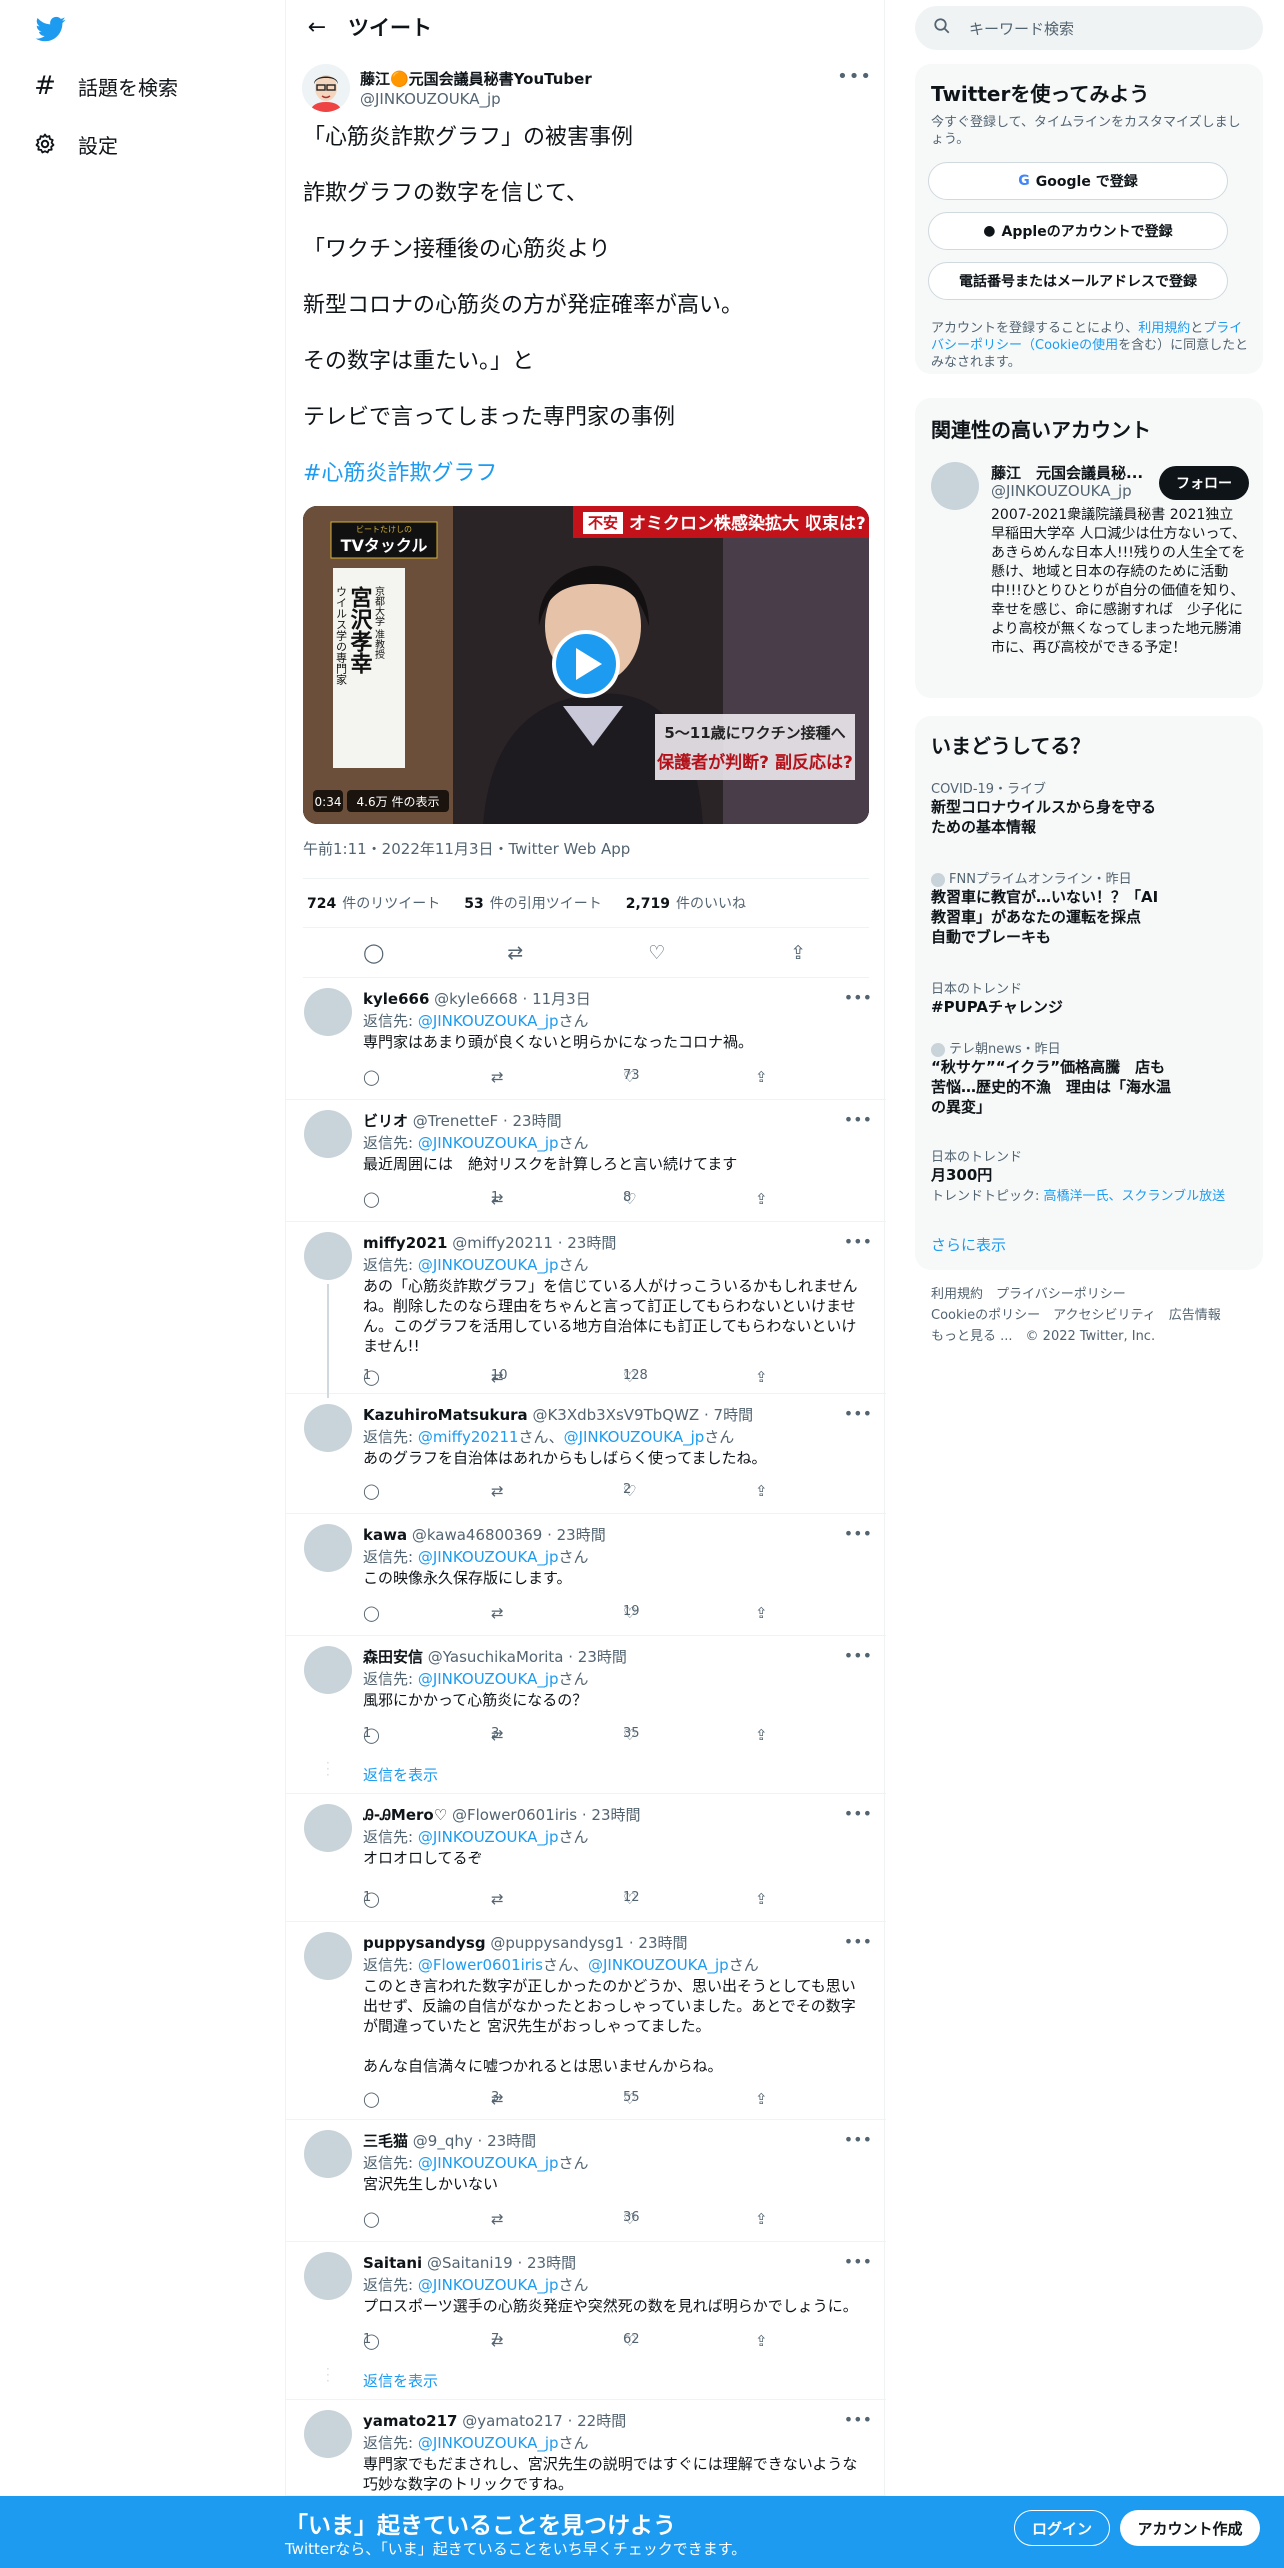  Describe the element at coordinates (445, 1415) in the screenshot. I see `reply-author-name: KazuhiroMatsukura` at that location.